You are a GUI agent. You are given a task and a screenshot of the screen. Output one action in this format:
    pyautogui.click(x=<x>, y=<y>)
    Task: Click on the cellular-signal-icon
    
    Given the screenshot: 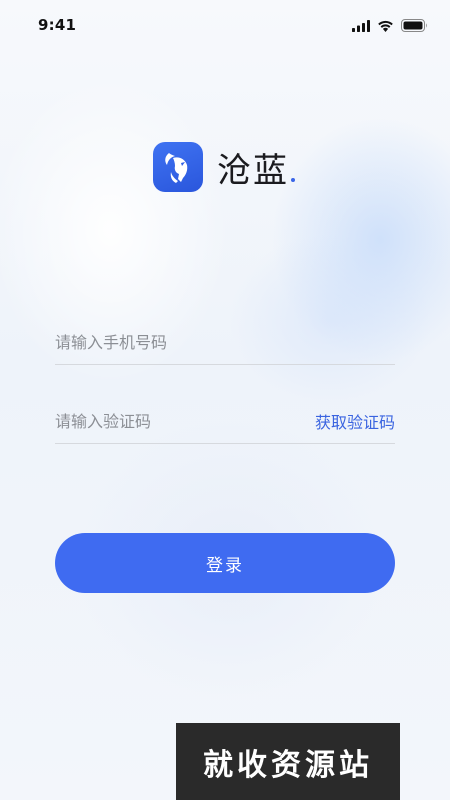 What is the action you would take?
    pyautogui.click(x=361, y=26)
    